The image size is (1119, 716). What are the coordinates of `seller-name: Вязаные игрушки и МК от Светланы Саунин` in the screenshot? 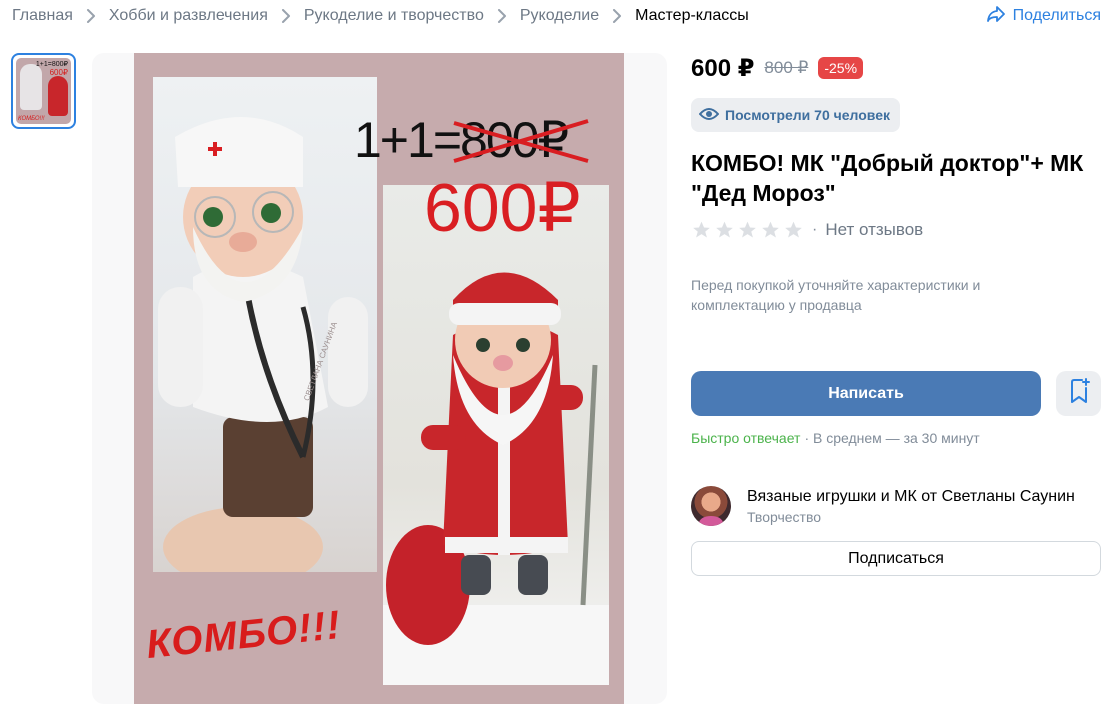 It's located at (920, 497).